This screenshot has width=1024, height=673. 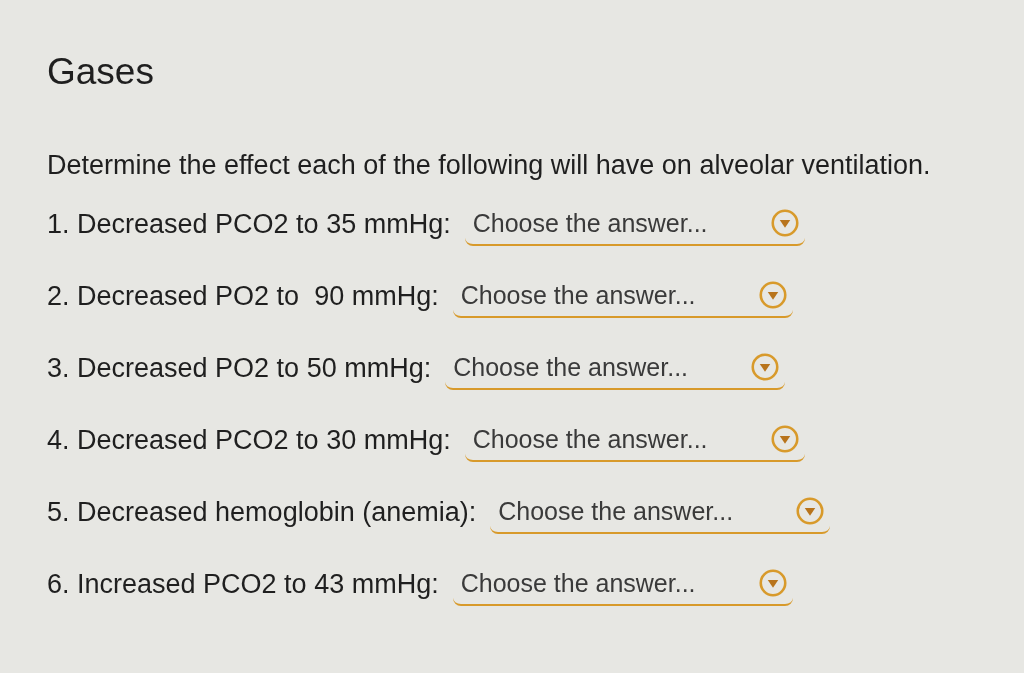 I want to click on question-label: 1. Decreased PCO2 to 35 mmHg:, so click(x=249, y=224).